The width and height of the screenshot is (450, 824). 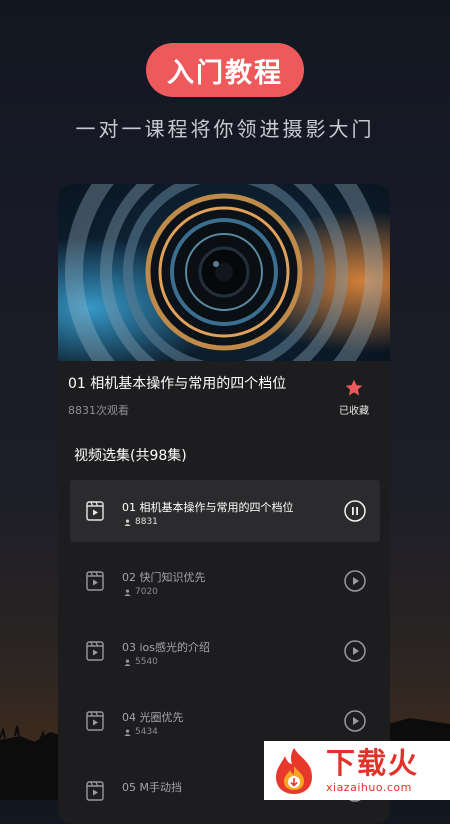 I want to click on pause-icon, so click(x=355, y=511).